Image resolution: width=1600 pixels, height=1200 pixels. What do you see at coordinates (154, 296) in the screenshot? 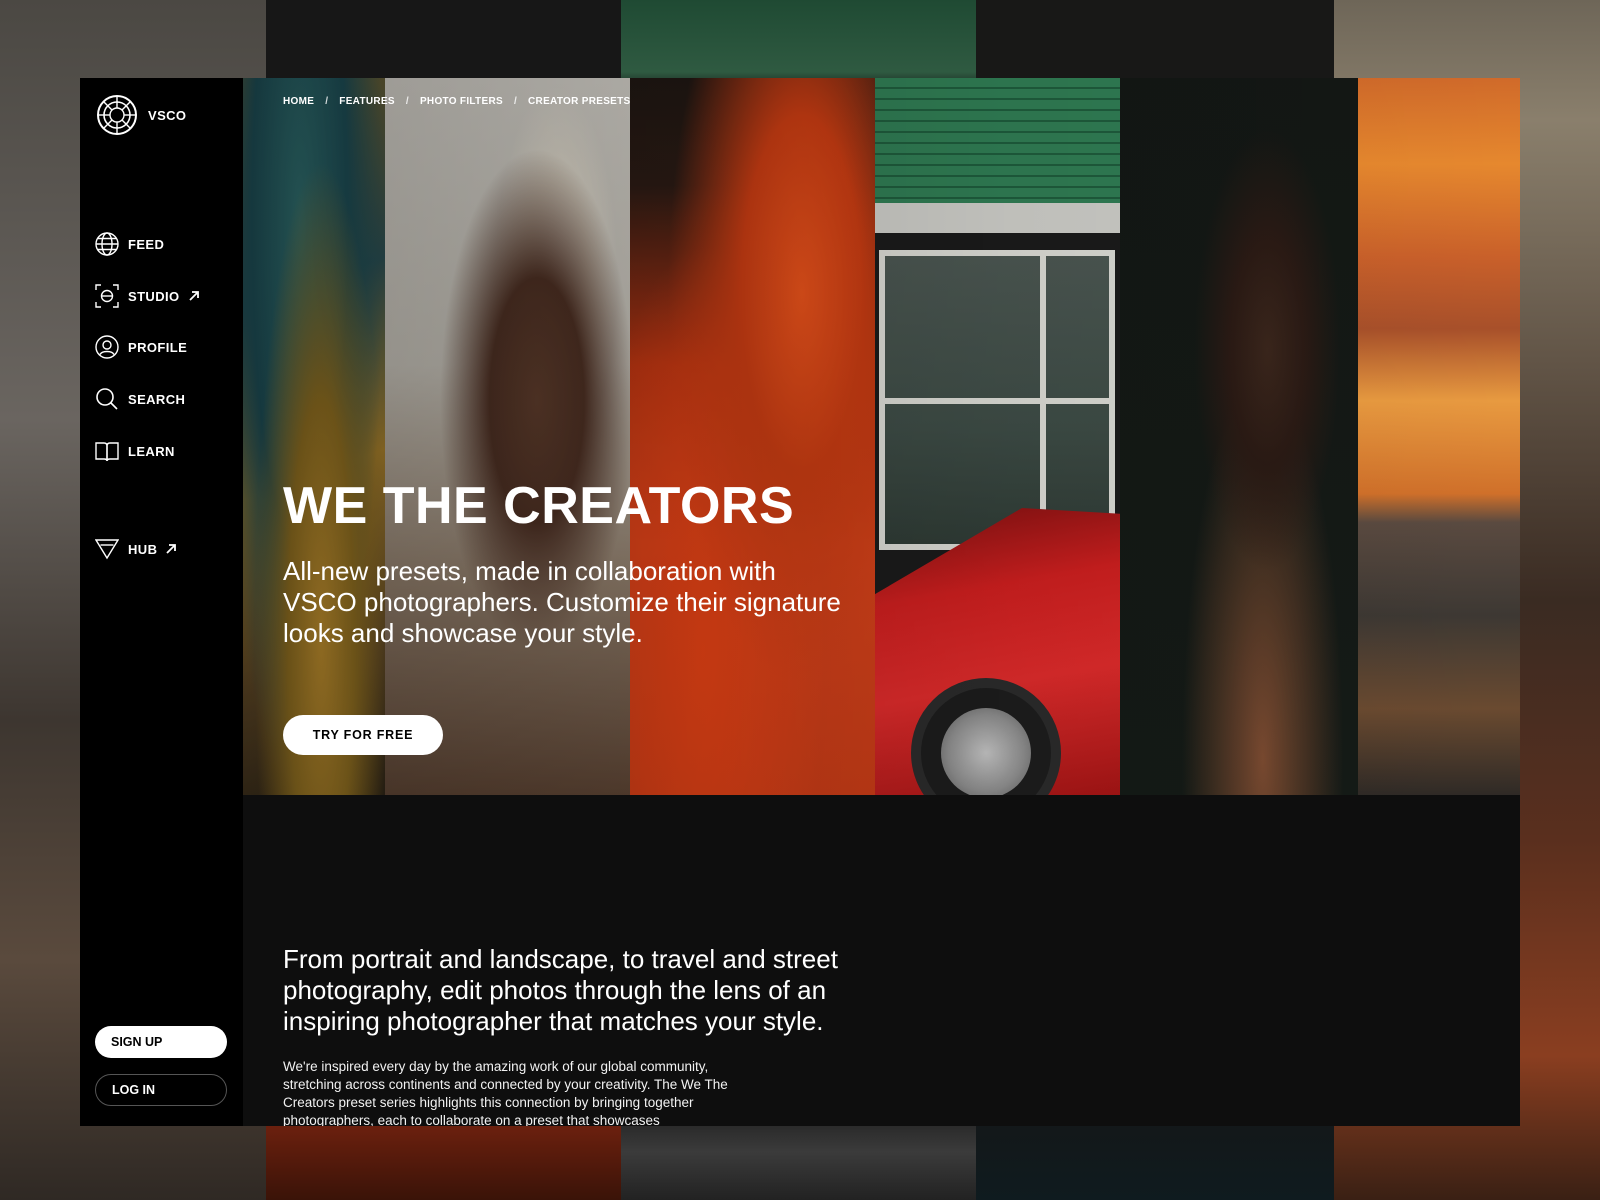
I see `nav-label-studio: STUDIO` at bounding box center [154, 296].